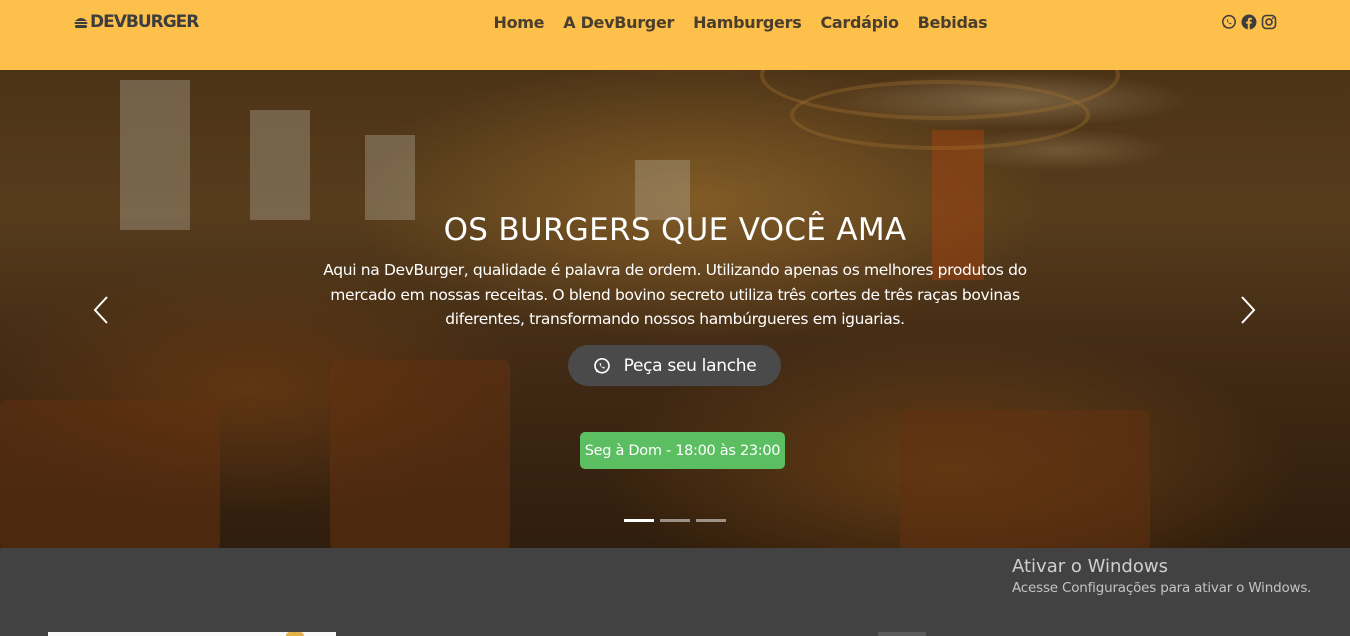 This screenshot has width=1350, height=636. What do you see at coordinates (619, 23) in the screenshot?
I see `nav-link-a-devburger: A DevBurger` at bounding box center [619, 23].